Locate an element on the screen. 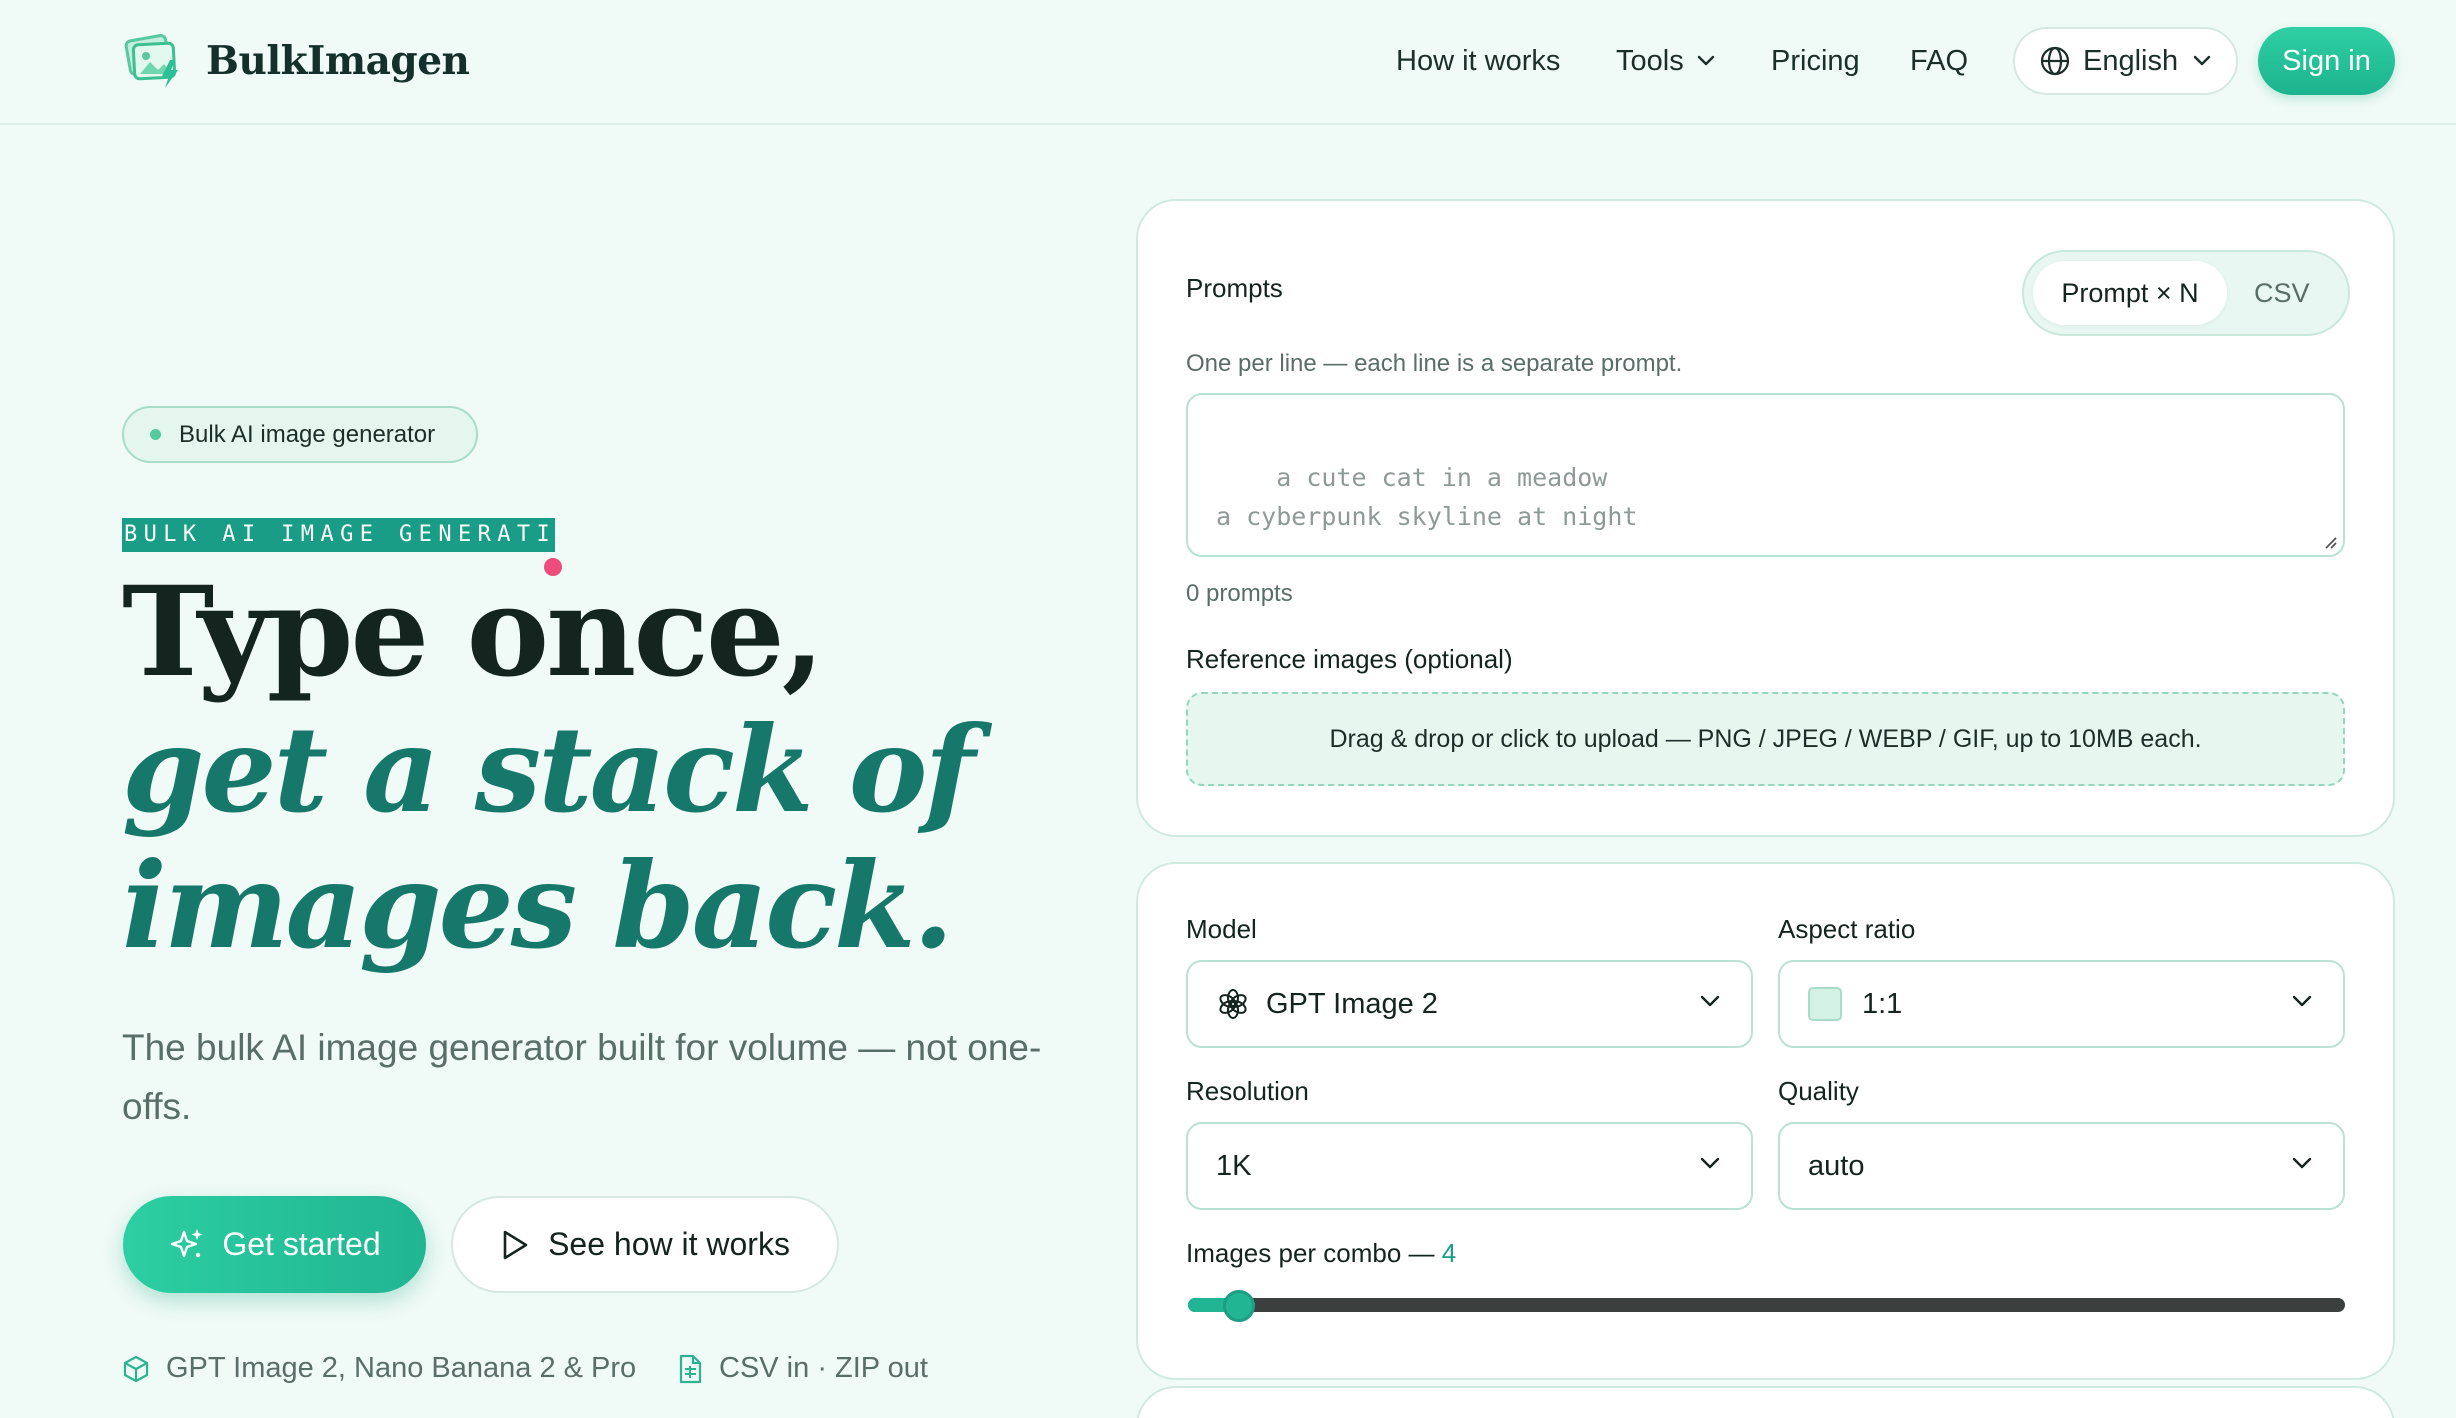 The height and width of the screenshot is (1418, 2456). get-started-button: Get started is located at coordinates (274, 1244).